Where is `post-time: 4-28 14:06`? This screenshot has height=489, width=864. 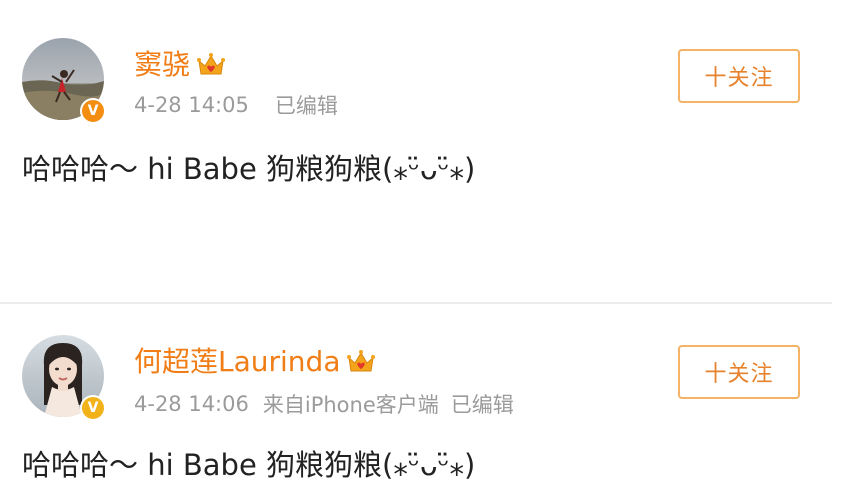
post-time: 4-28 14:06 is located at coordinates (191, 404).